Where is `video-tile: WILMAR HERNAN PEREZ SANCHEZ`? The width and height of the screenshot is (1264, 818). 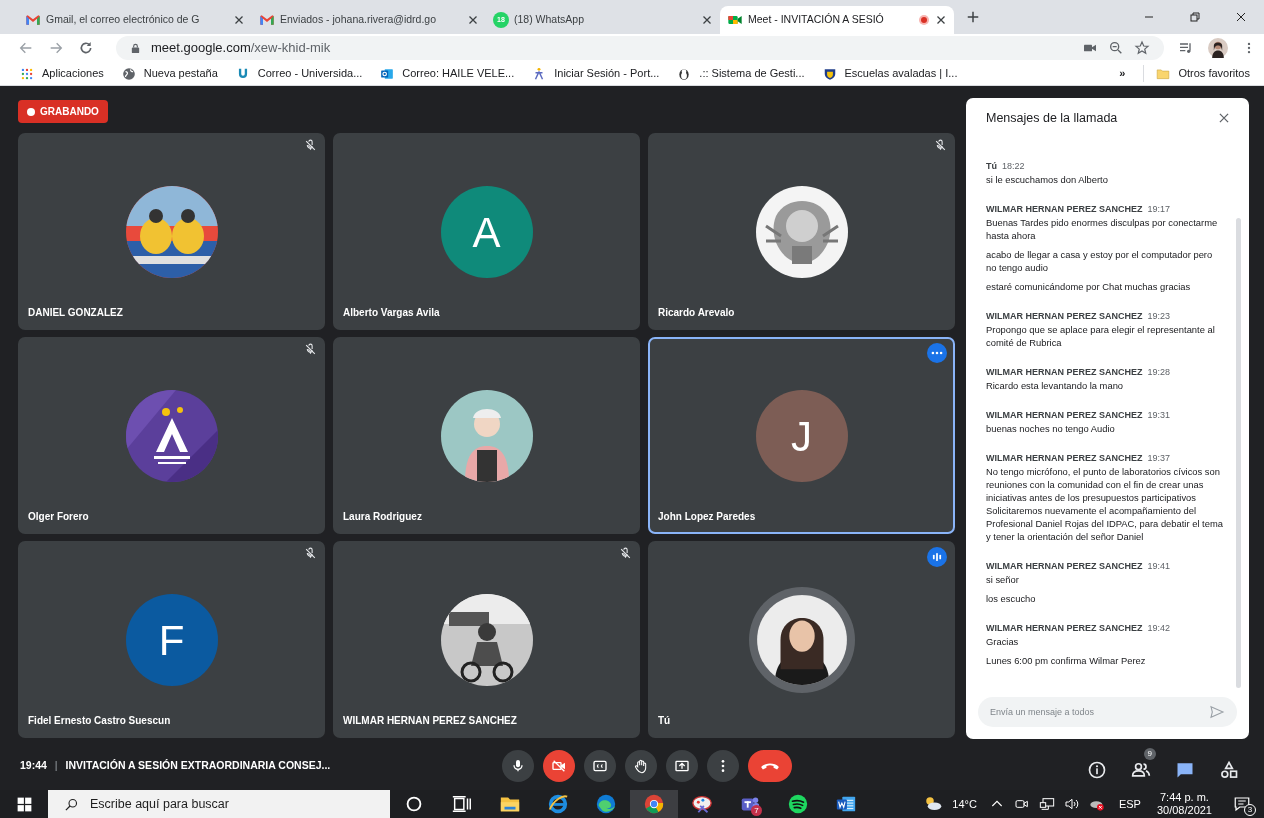 video-tile: WILMAR HERNAN PEREZ SANCHEZ is located at coordinates (486, 639).